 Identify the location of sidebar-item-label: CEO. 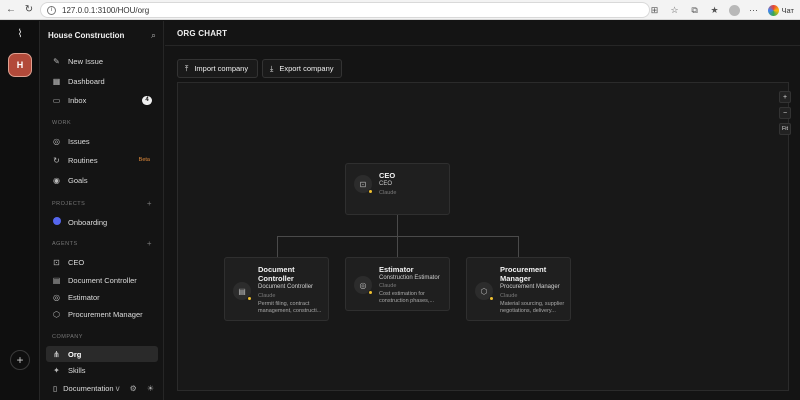
(76, 262).